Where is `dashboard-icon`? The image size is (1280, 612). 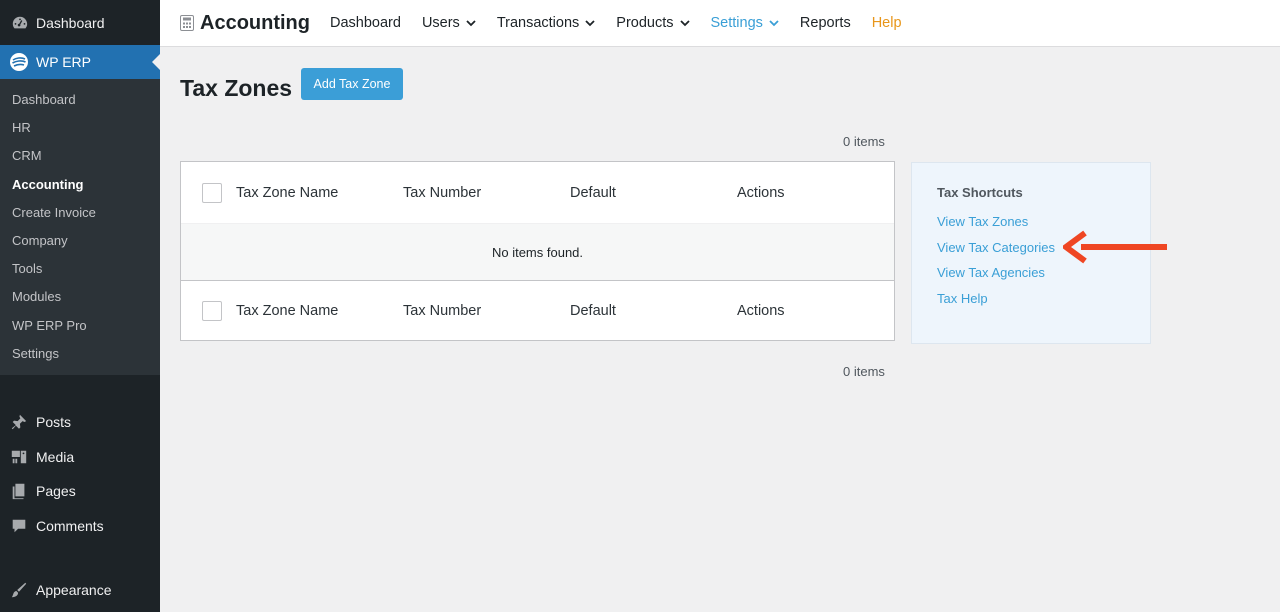
dashboard-icon is located at coordinates (20, 23).